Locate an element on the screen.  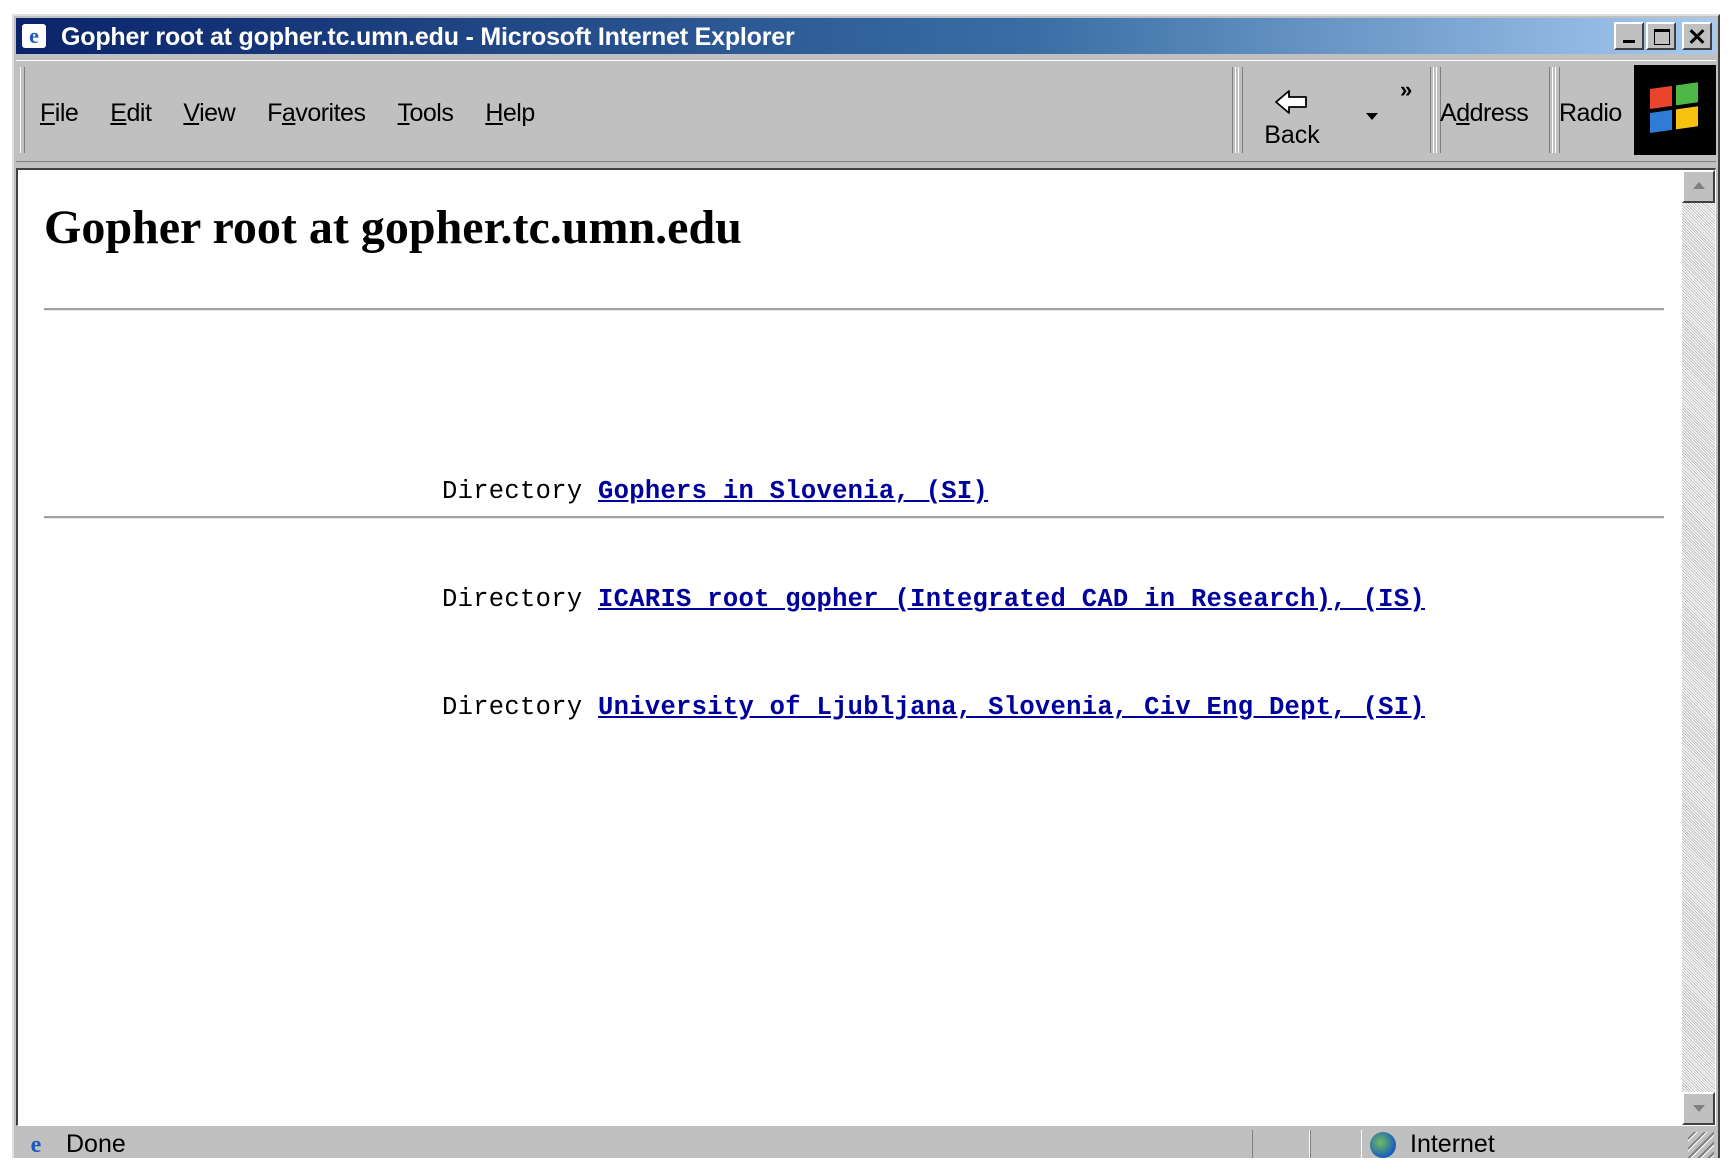
menu-edit-post: dit is located at coordinates (139, 113).